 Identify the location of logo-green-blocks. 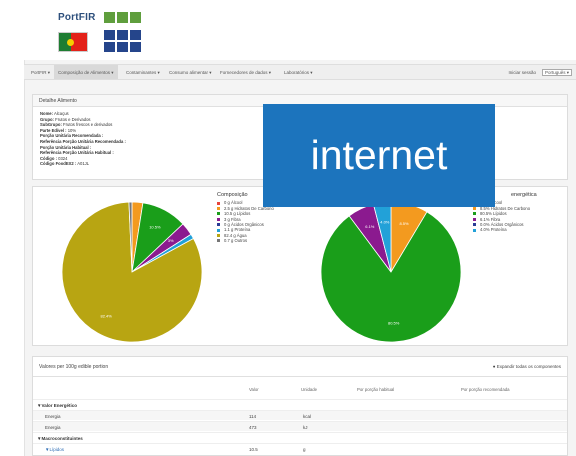
(122, 17).